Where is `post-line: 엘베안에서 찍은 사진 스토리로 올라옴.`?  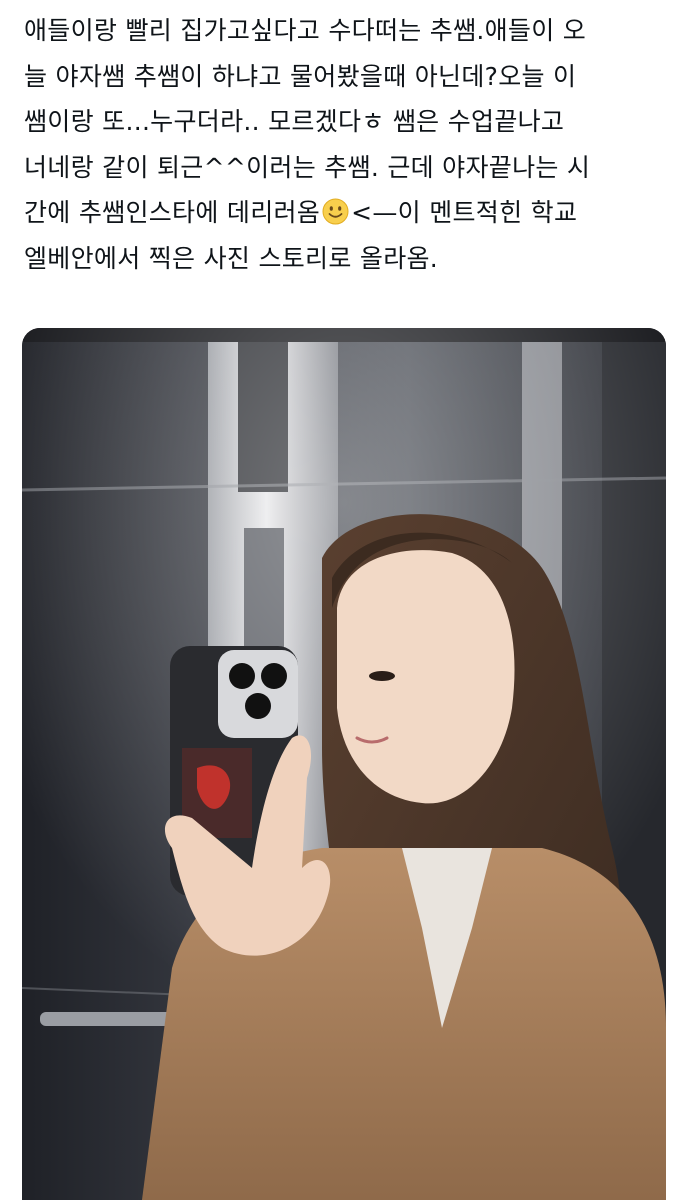
post-line: 엘베안에서 찍은 사진 스토리로 올라옴. is located at coordinates (231, 258).